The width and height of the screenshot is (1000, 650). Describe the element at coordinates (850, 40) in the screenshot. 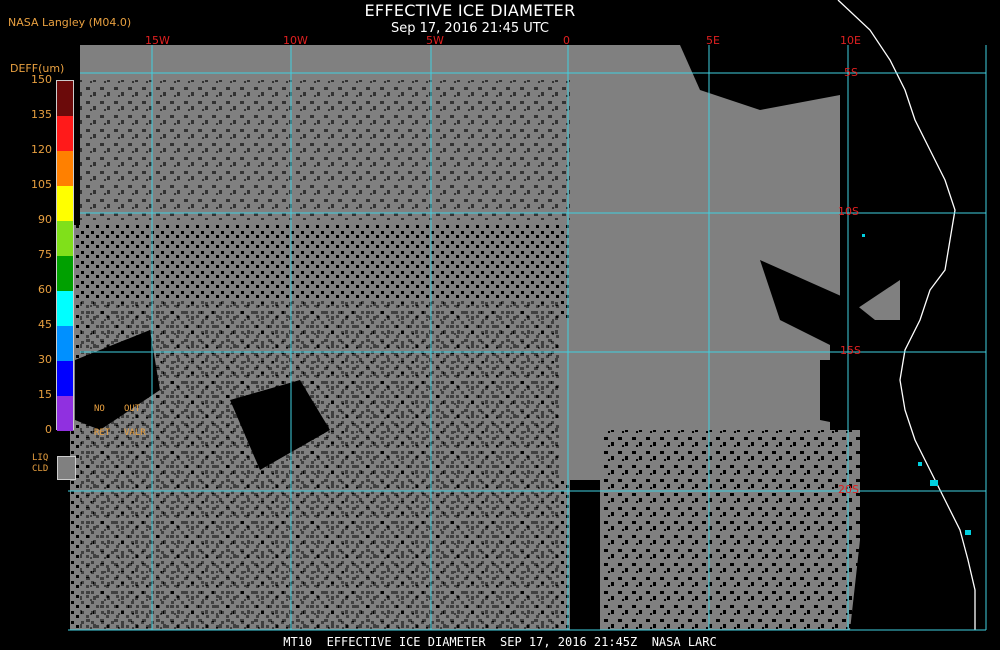

I see `lon-label: 10E` at that location.